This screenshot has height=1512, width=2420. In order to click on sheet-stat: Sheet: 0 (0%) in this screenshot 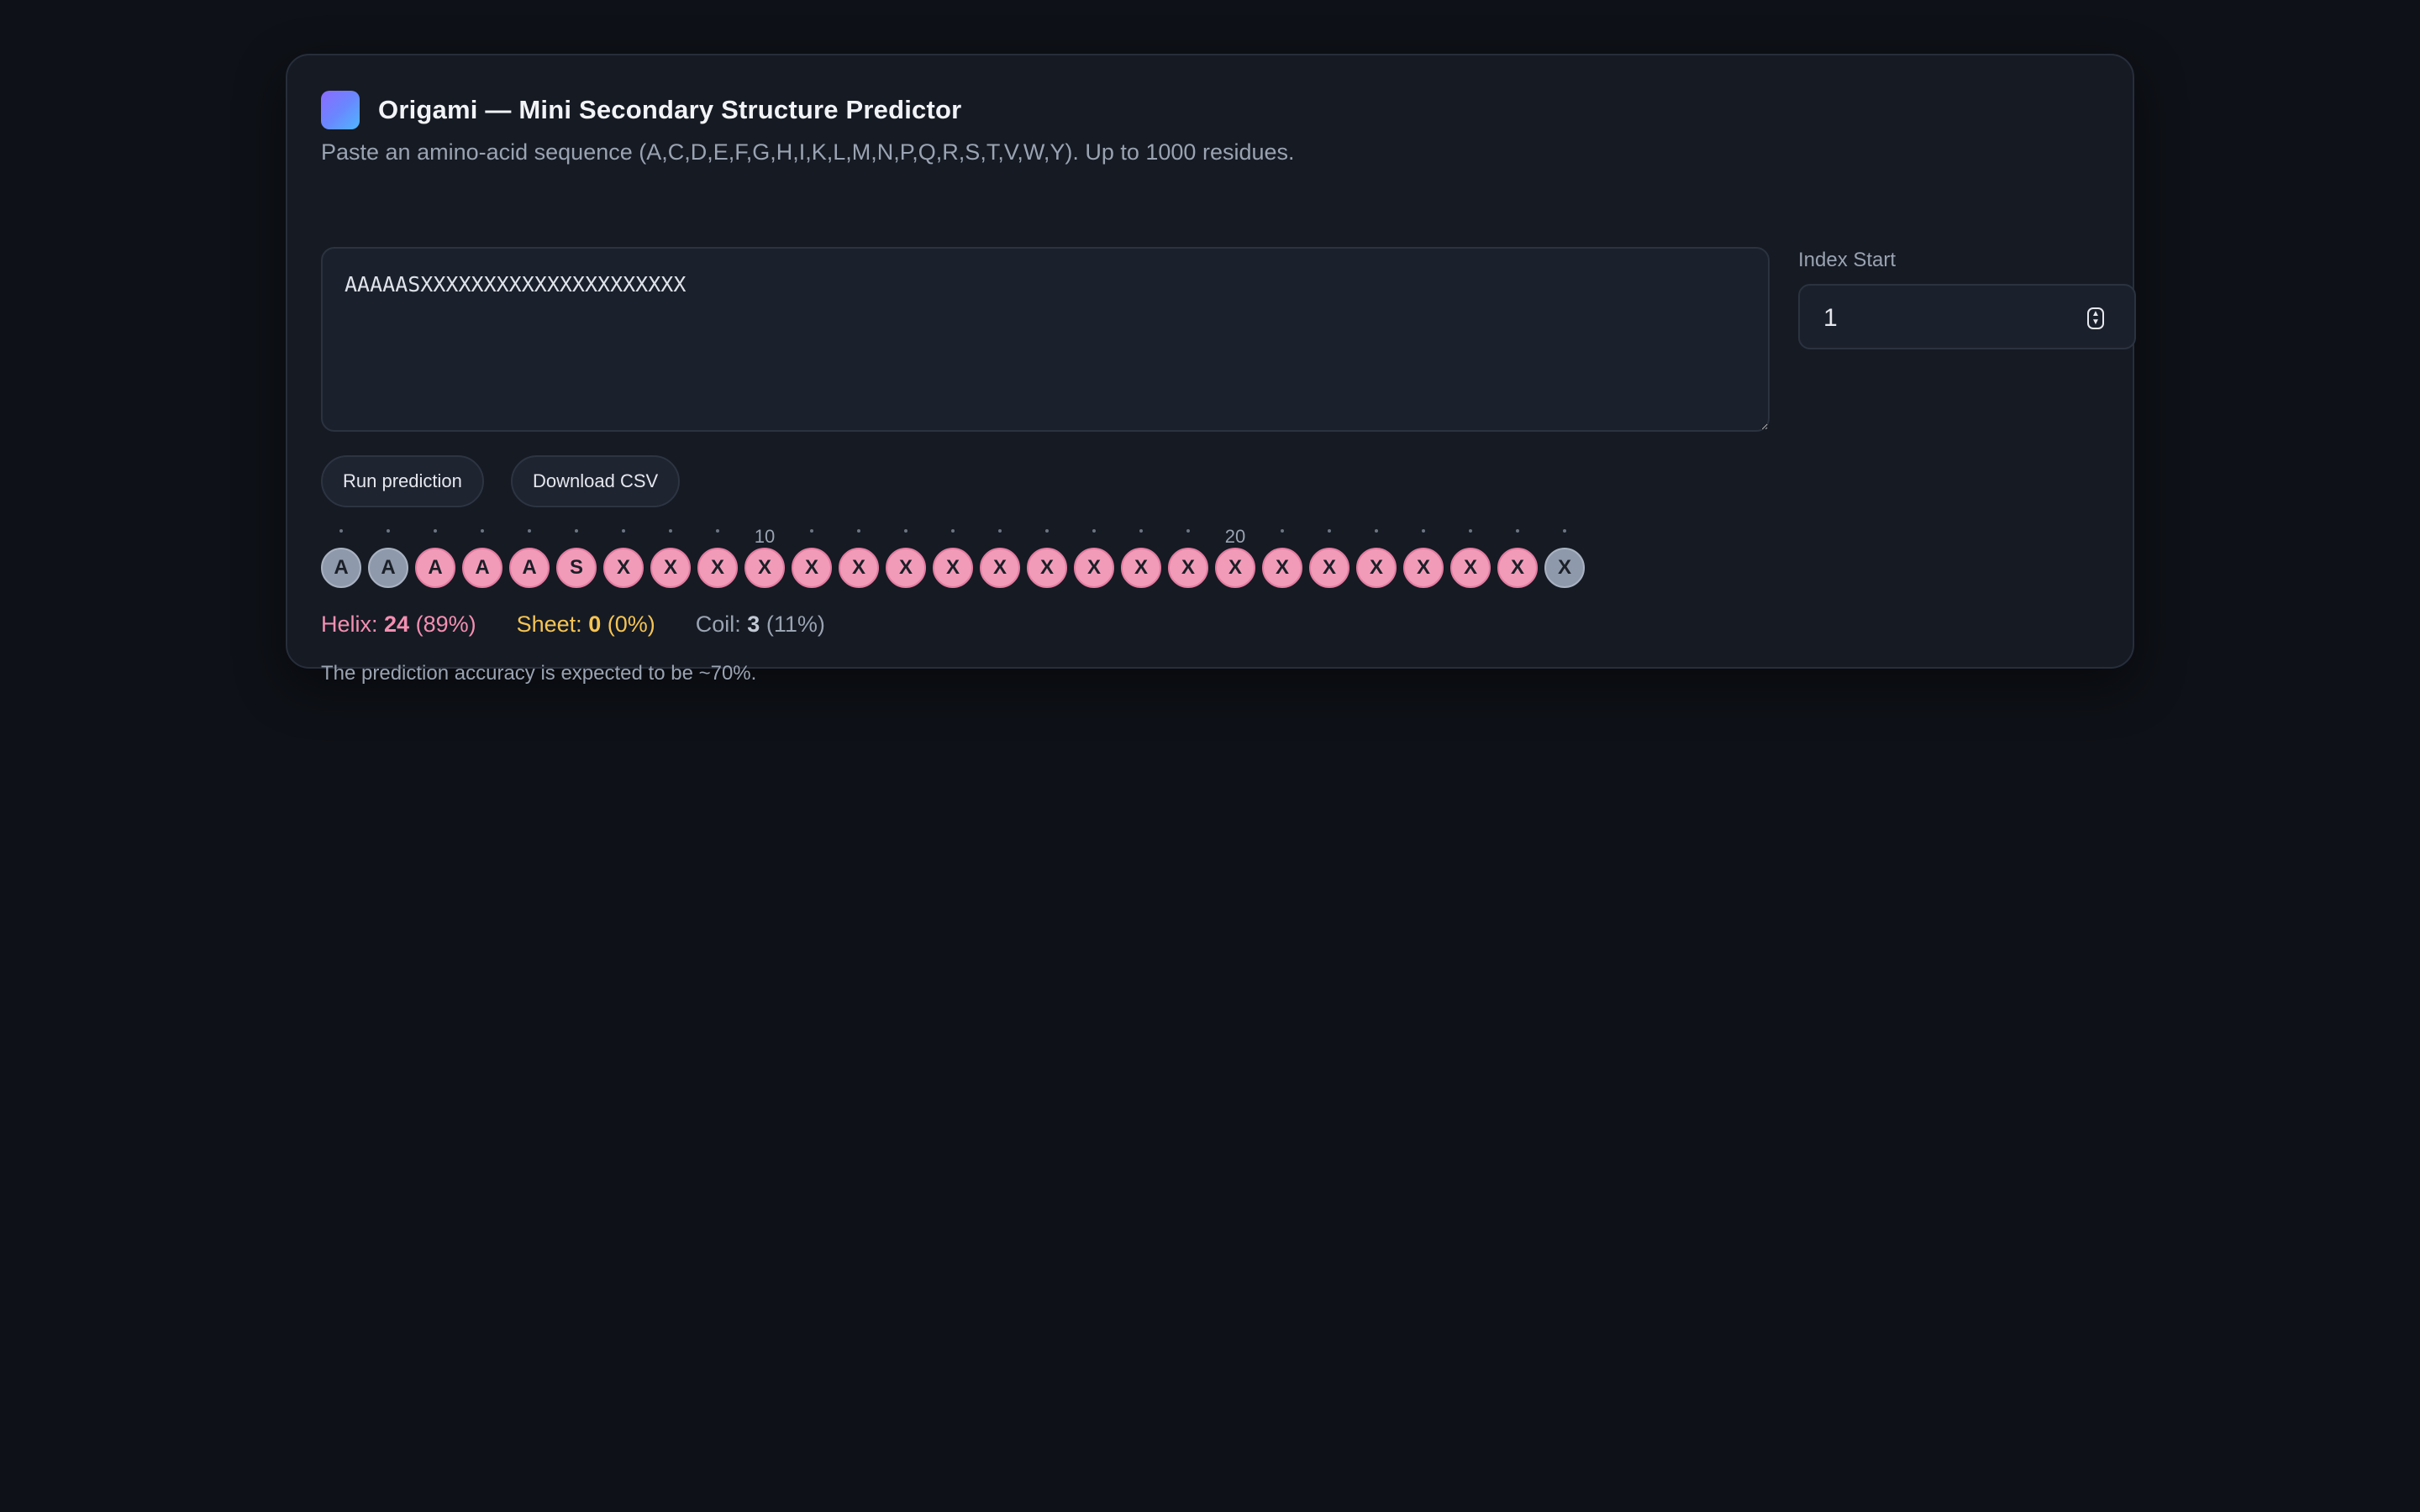, I will do `click(586, 625)`.